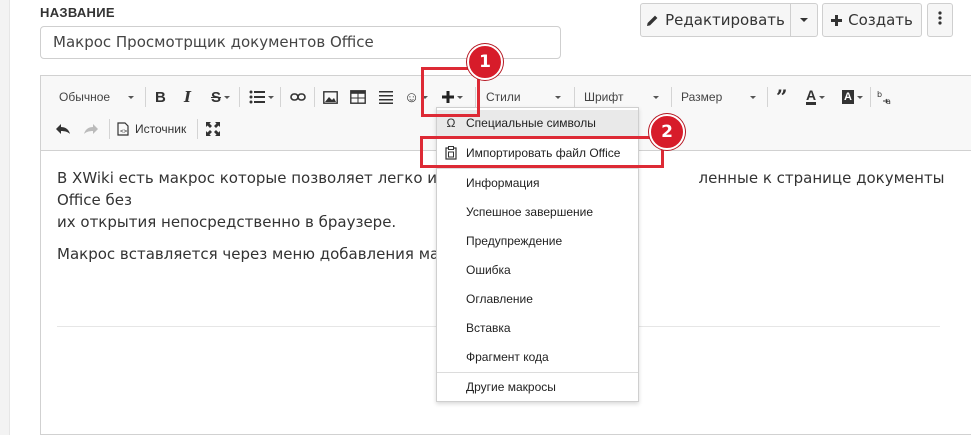 The image size is (971, 435). I want to click on callout-badge-2: 2, so click(667, 132).